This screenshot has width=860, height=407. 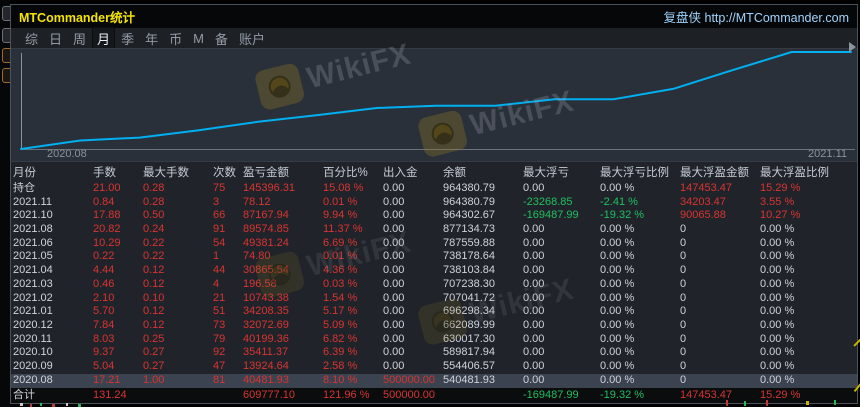 I want to click on column-header: 次数, so click(x=228, y=172).